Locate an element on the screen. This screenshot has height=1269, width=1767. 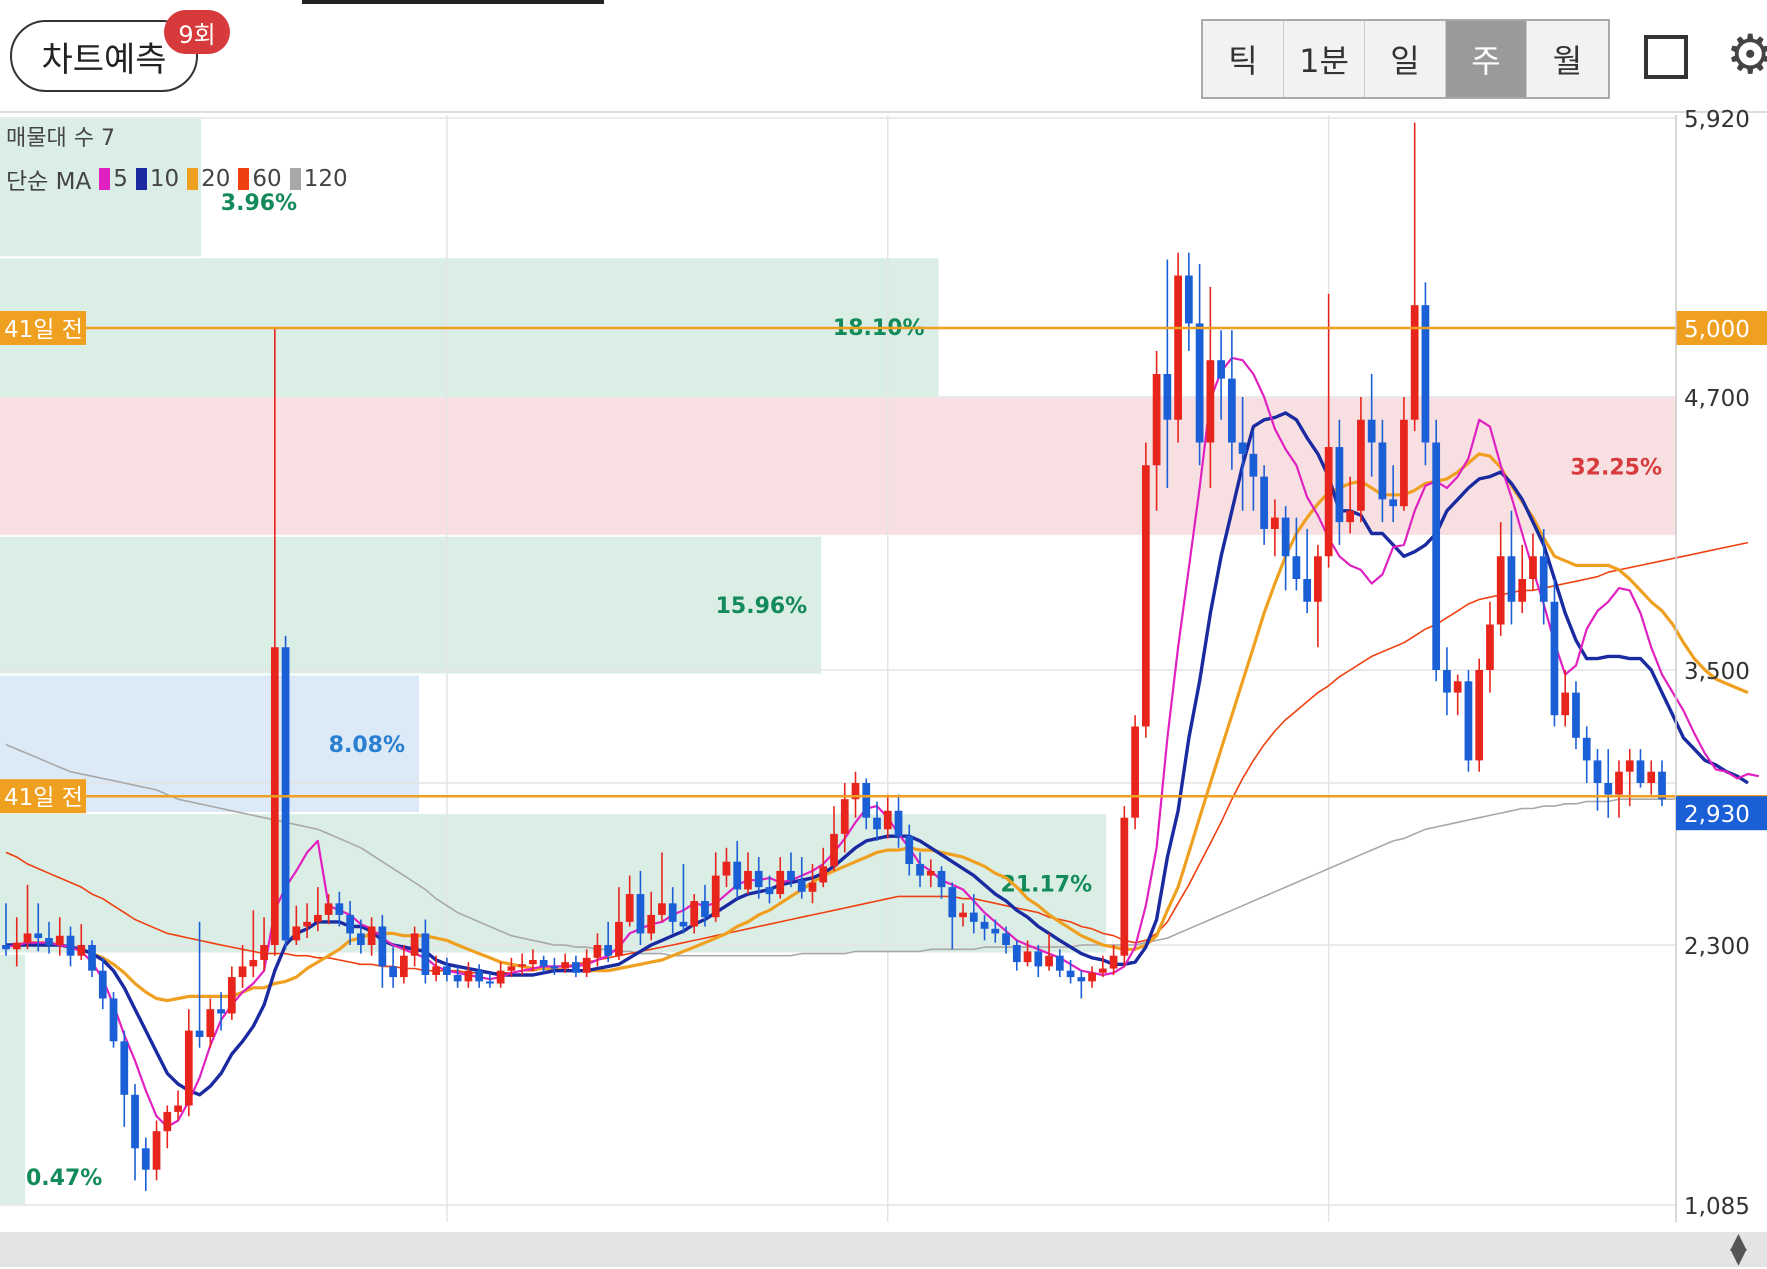
ma-legend: 단순 MA 5 10 20 60 120 is located at coordinates (177, 179).